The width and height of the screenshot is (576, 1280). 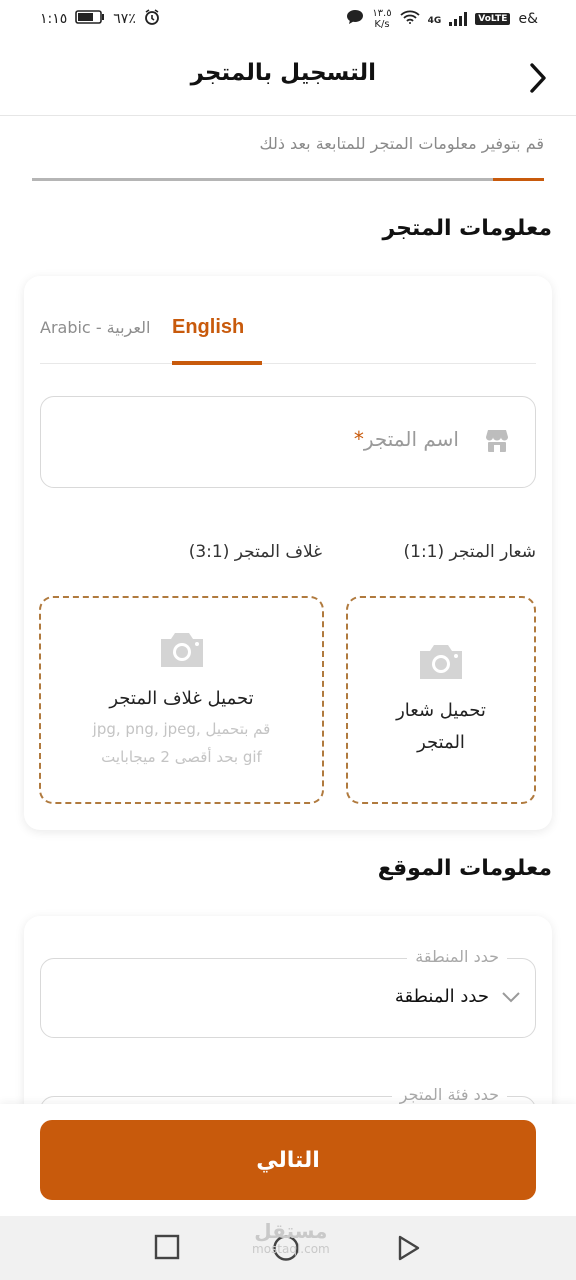 What do you see at coordinates (441, 710) in the screenshot?
I see `logo-upload-title-1: تحميل شعار` at bounding box center [441, 710].